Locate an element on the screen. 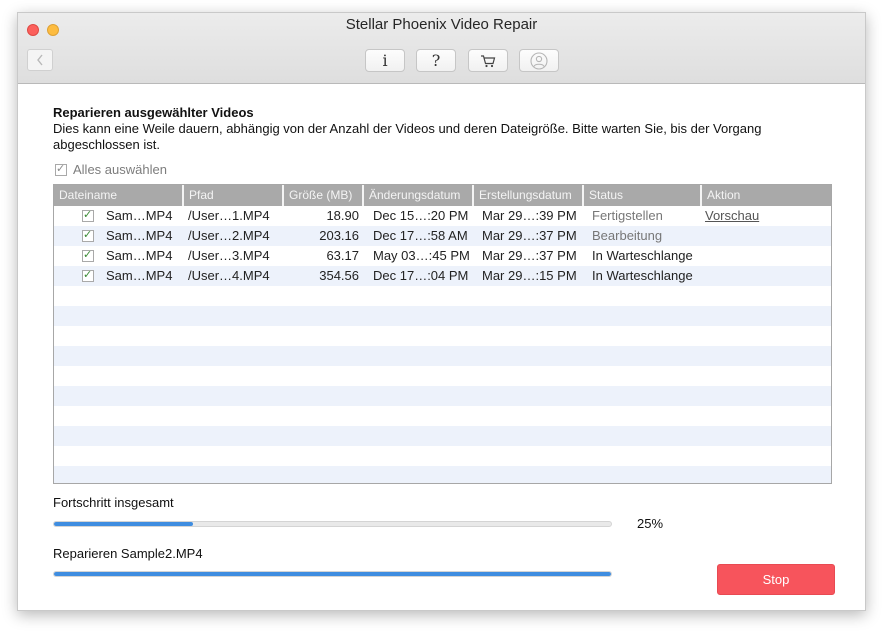  preview-link: Vorschau is located at coordinates (732, 215).